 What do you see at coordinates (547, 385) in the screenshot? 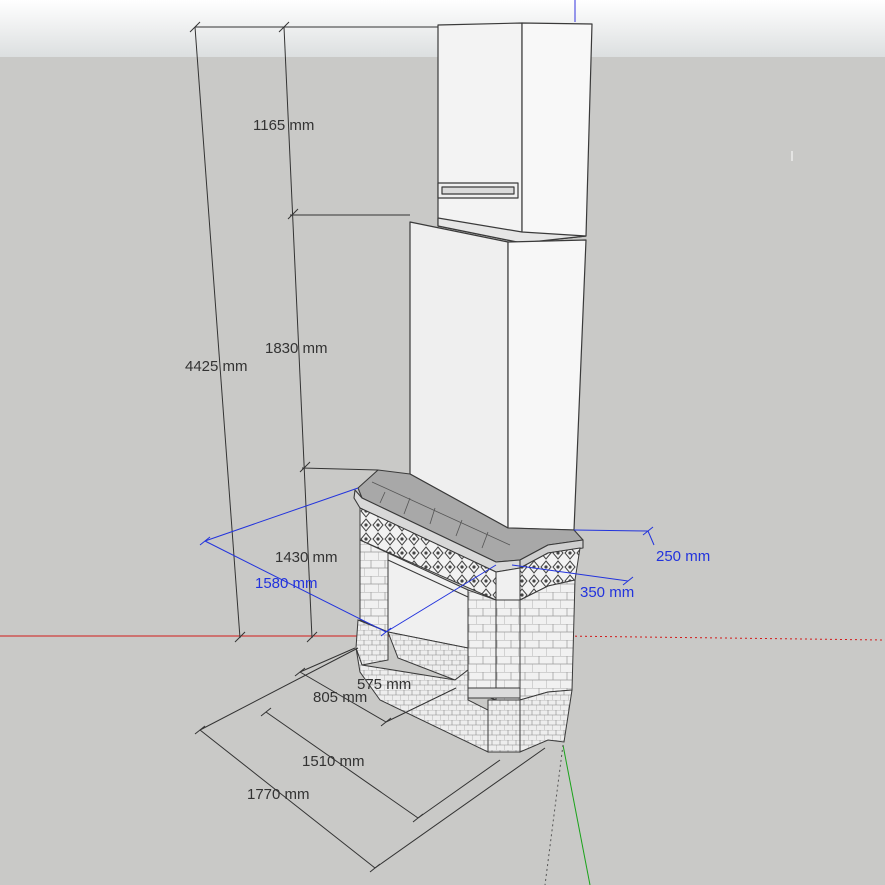
I see `lower-hood-side` at bounding box center [547, 385].